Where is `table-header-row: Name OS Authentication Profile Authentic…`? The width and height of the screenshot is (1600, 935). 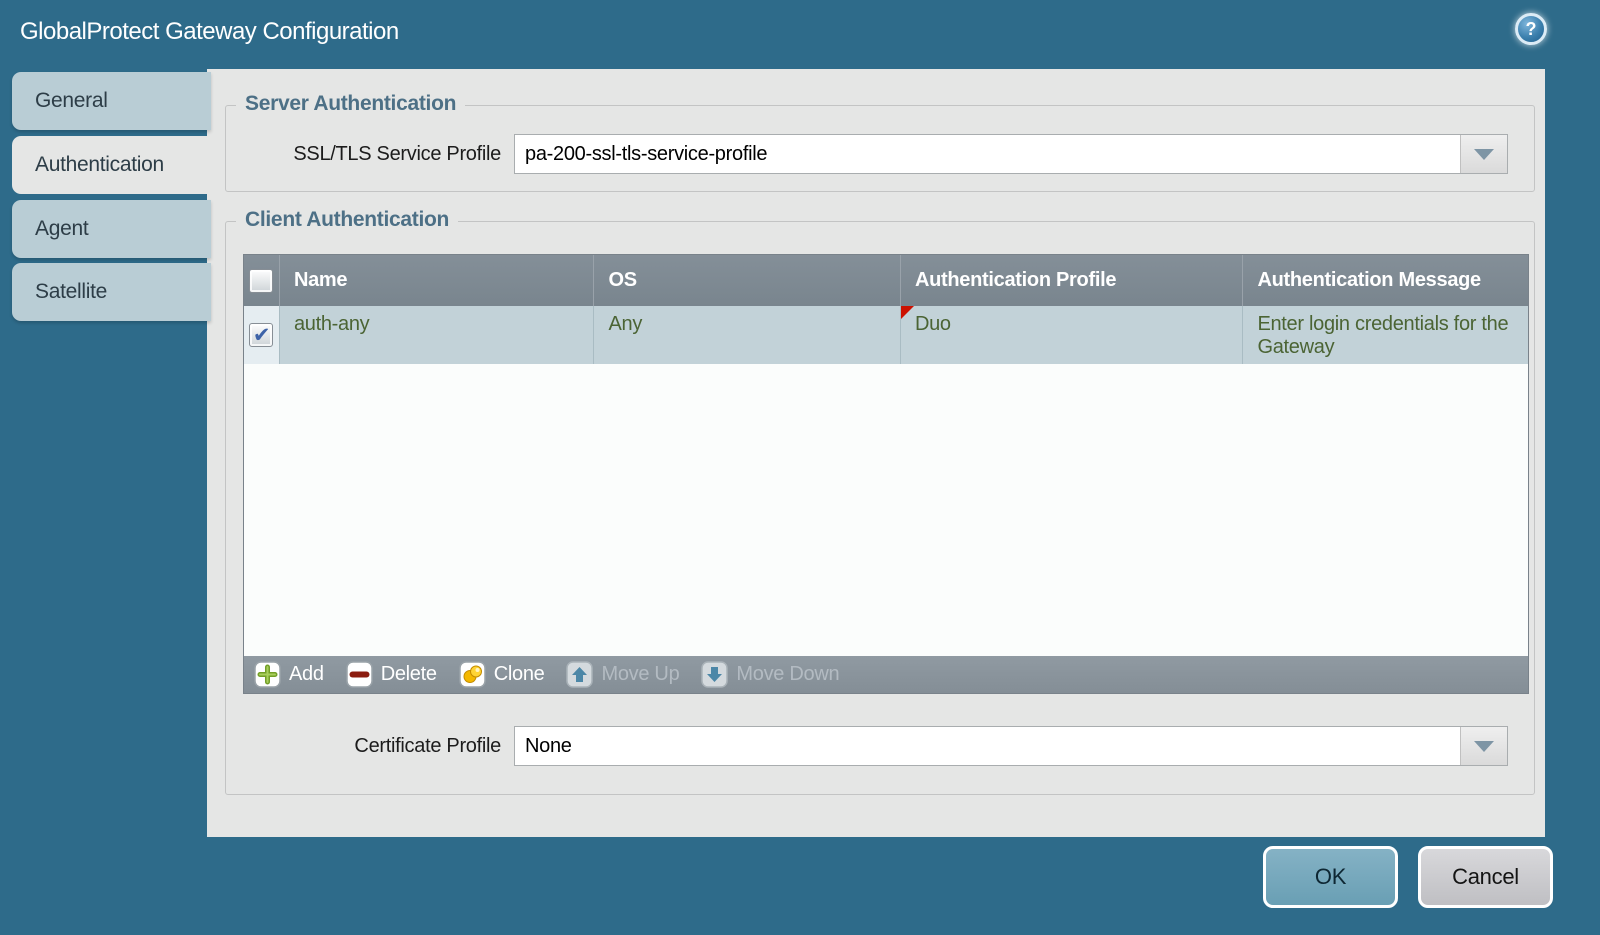
table-header-row: Name OS Authentication Profile Authentic… is located at coordinates (886, 280).